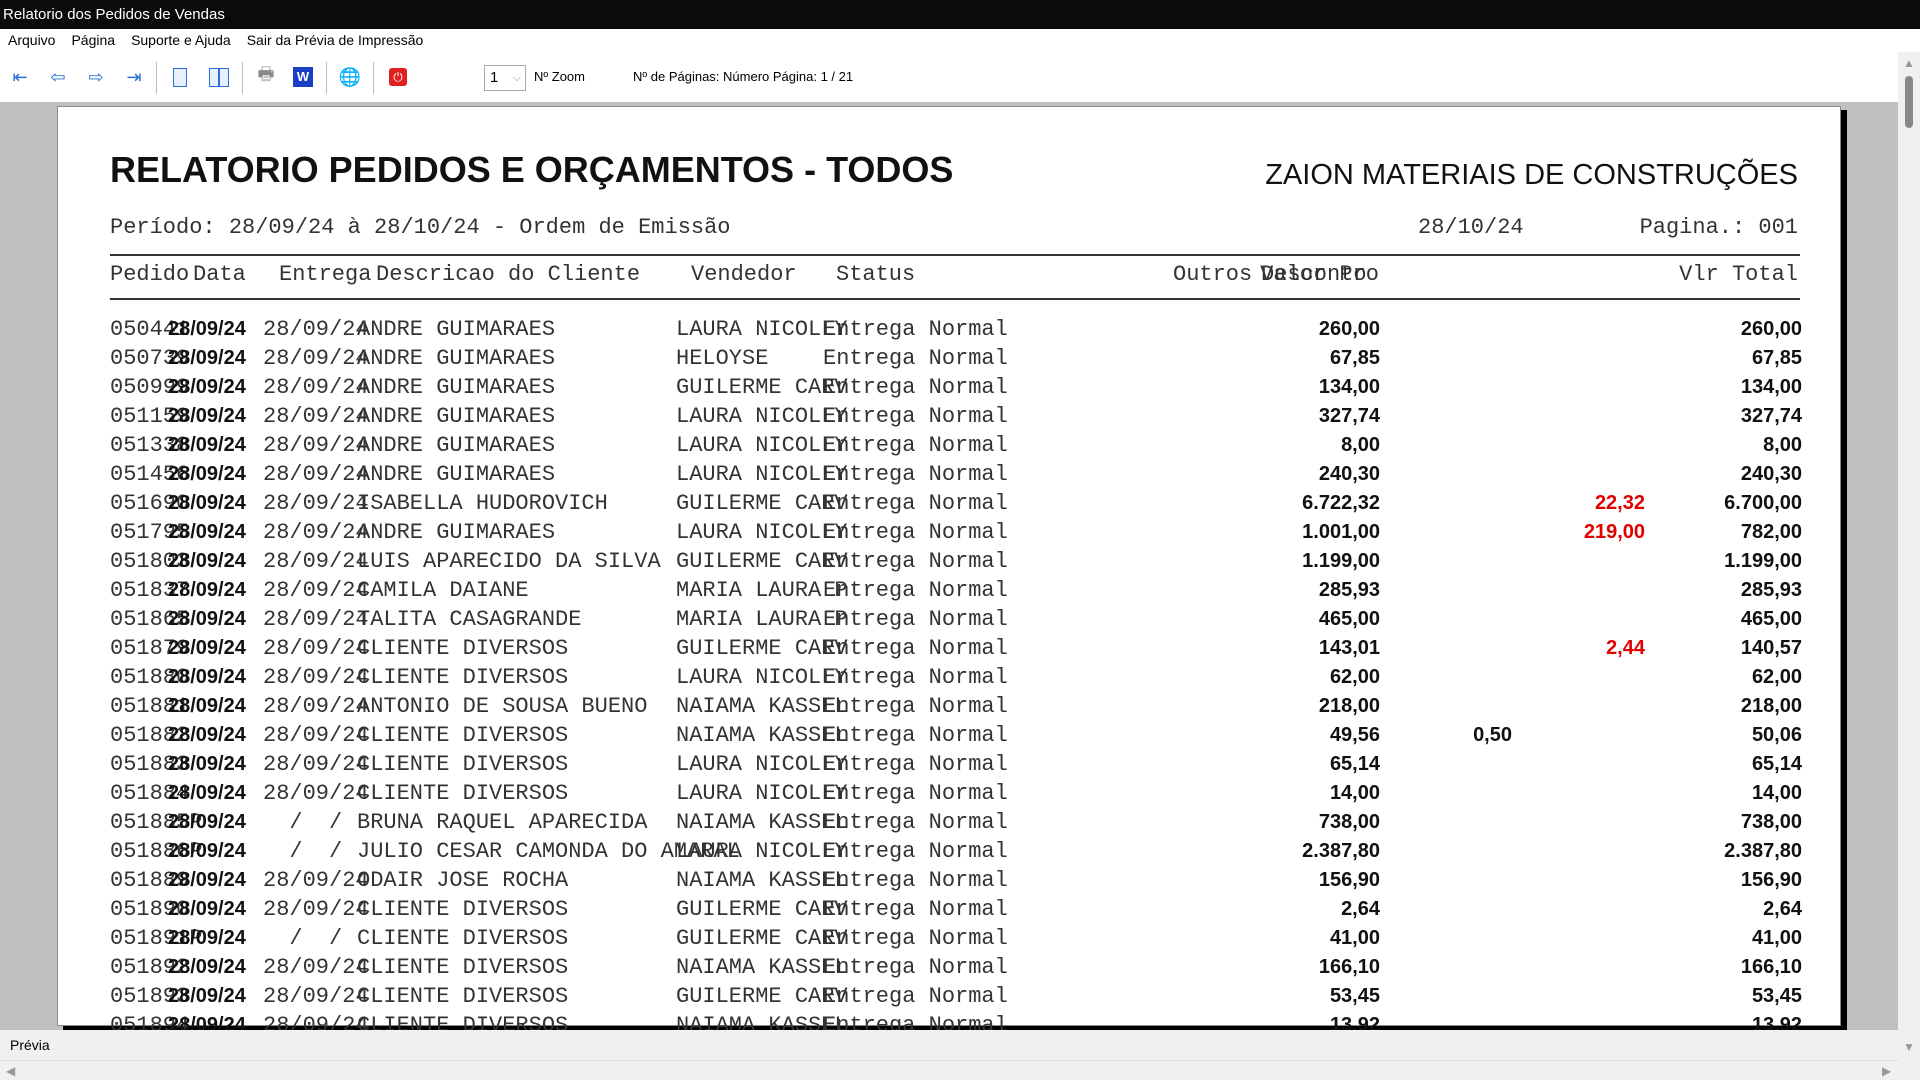 Image resolution: width=1920 pixels, height=1080 pixels. What do you see at coordinates (1886, 1071) in the screenshot?
I see `scroll-right-icon: ▶` at bounding box center [1886, 1071].